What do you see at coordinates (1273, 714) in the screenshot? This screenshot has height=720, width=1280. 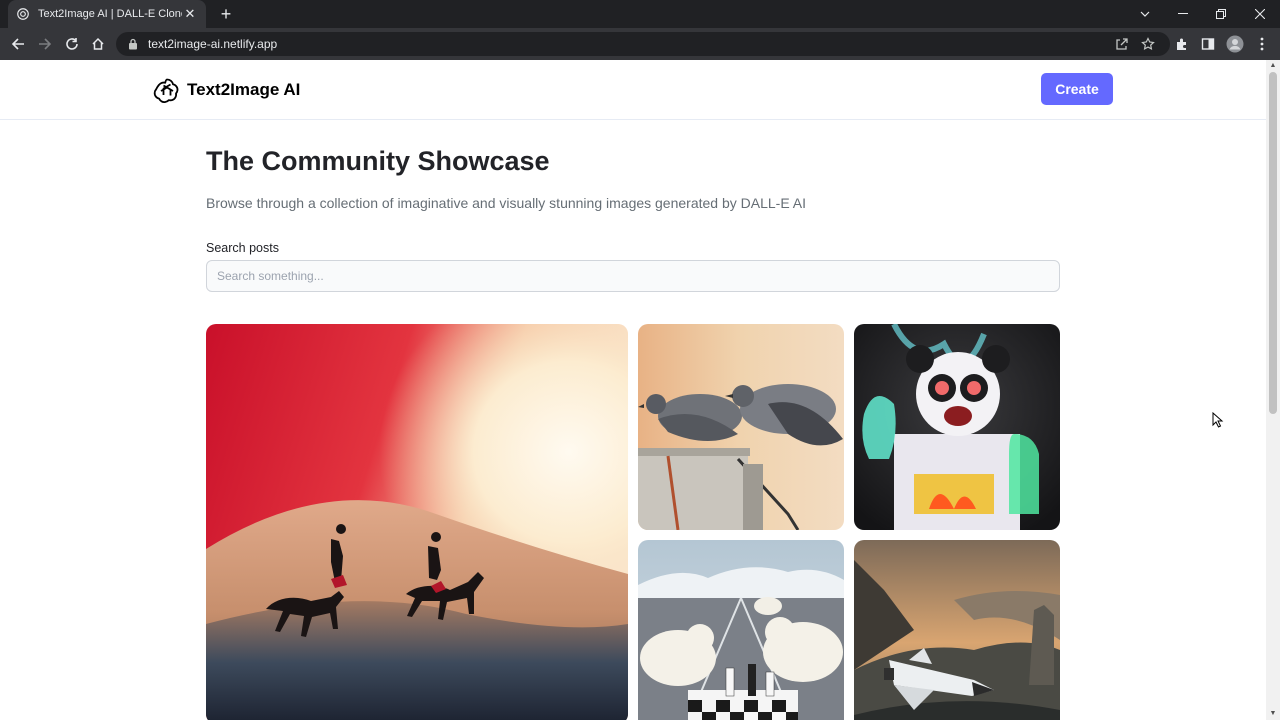 I see `scroll-down-icon: ▼` at bounding box center [1273, 714].